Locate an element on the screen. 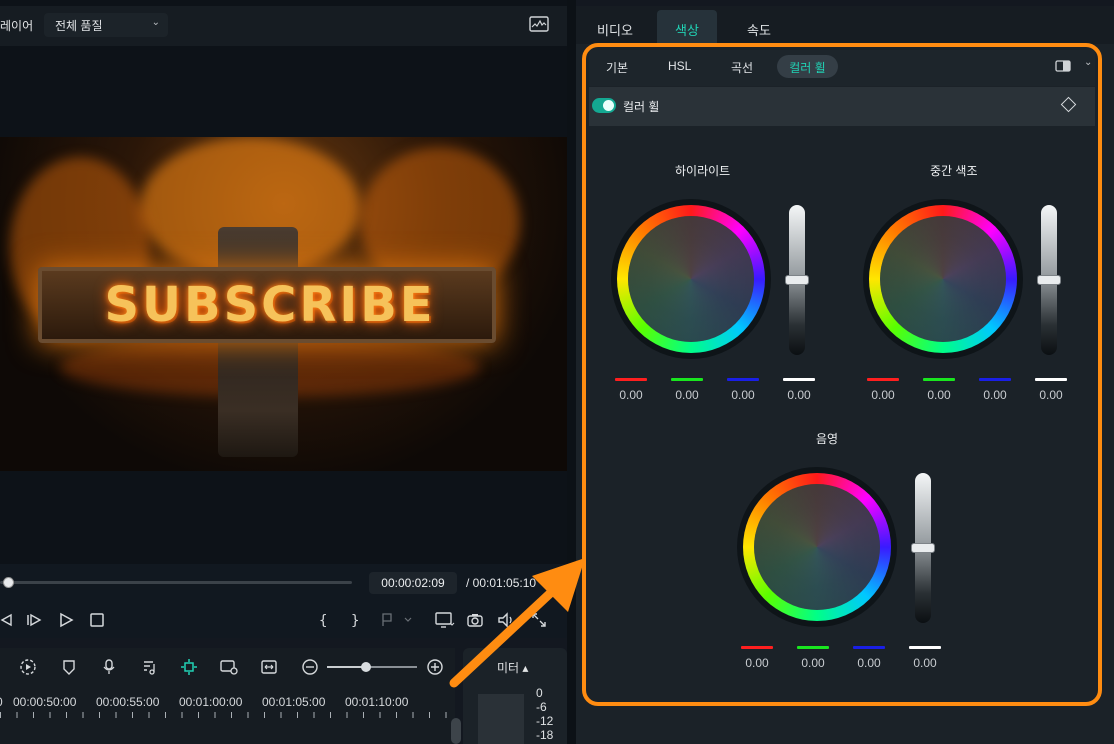 This screenshot has height=744, width=1114. tab-video: 비디오 is located at coordinates (615, 28).